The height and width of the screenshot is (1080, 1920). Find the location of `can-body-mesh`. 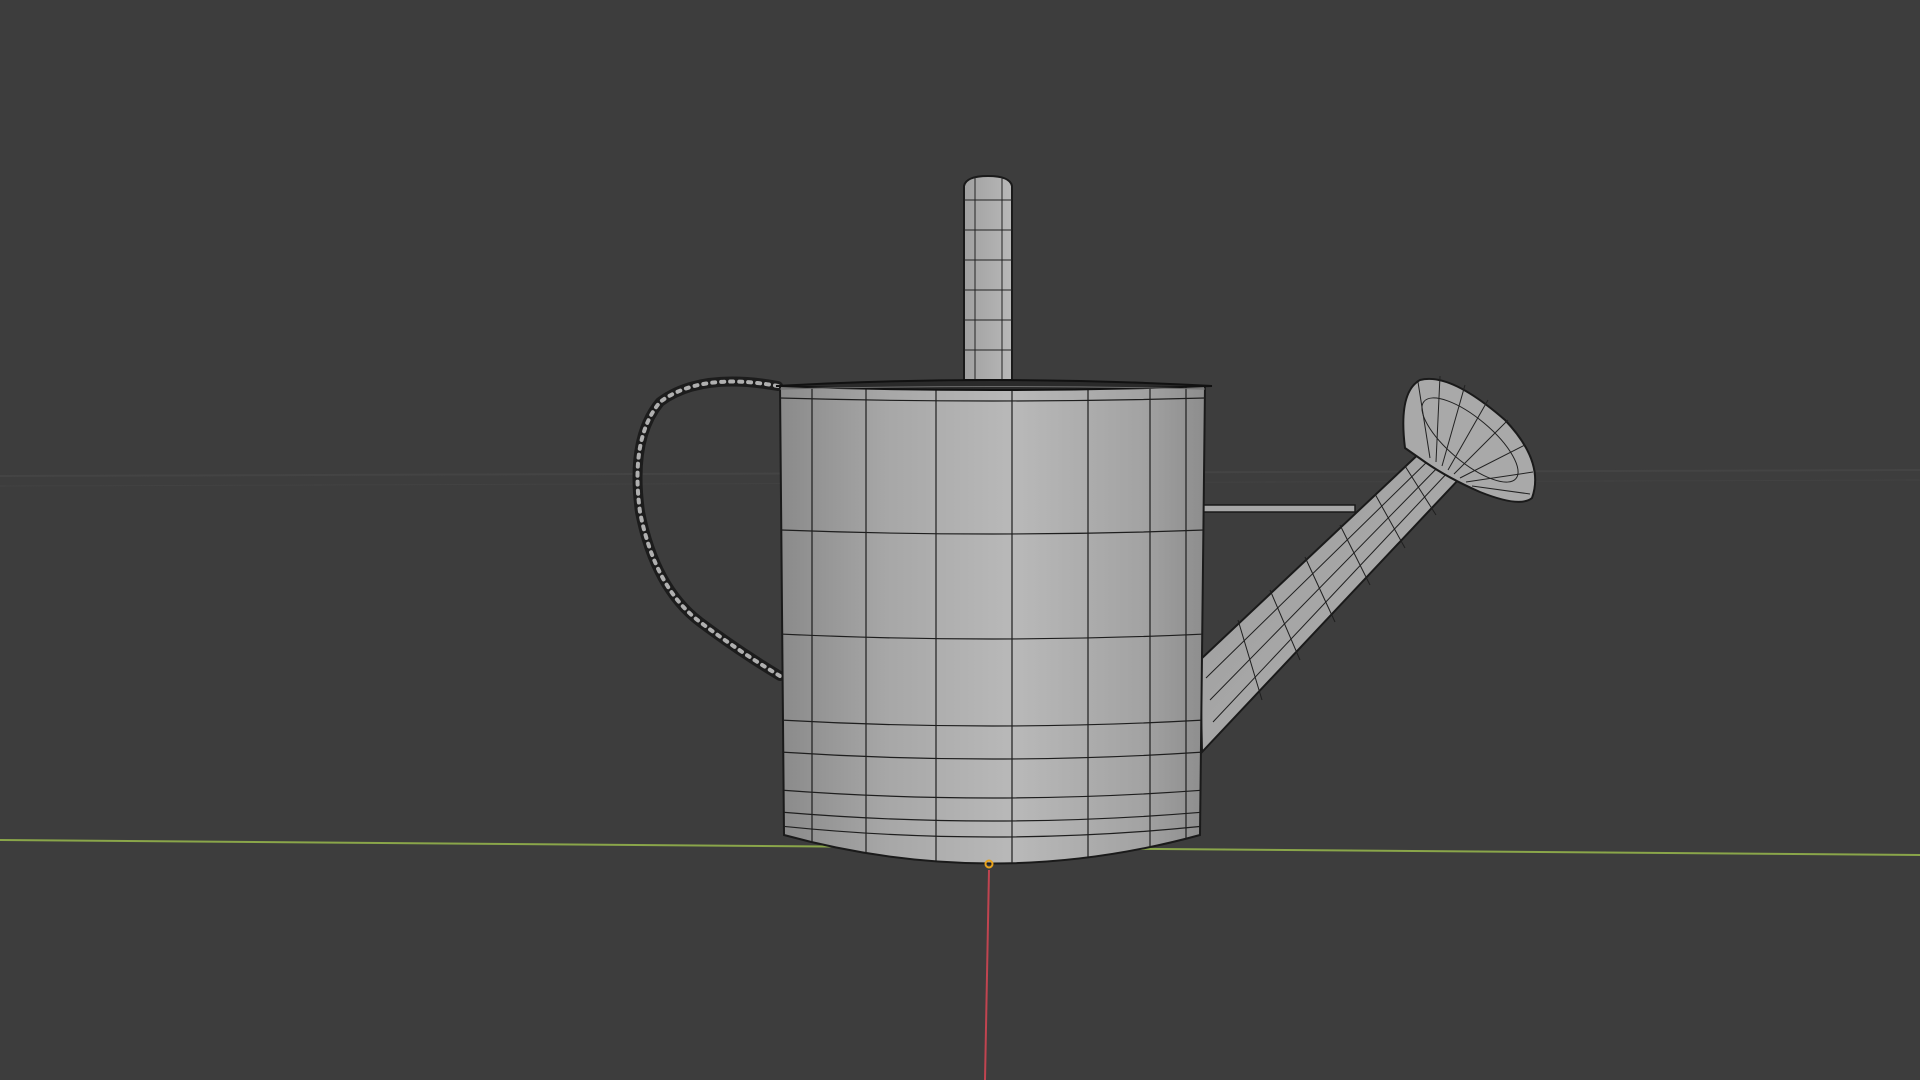

can-body-mesh is located at coordinates (994, 629).